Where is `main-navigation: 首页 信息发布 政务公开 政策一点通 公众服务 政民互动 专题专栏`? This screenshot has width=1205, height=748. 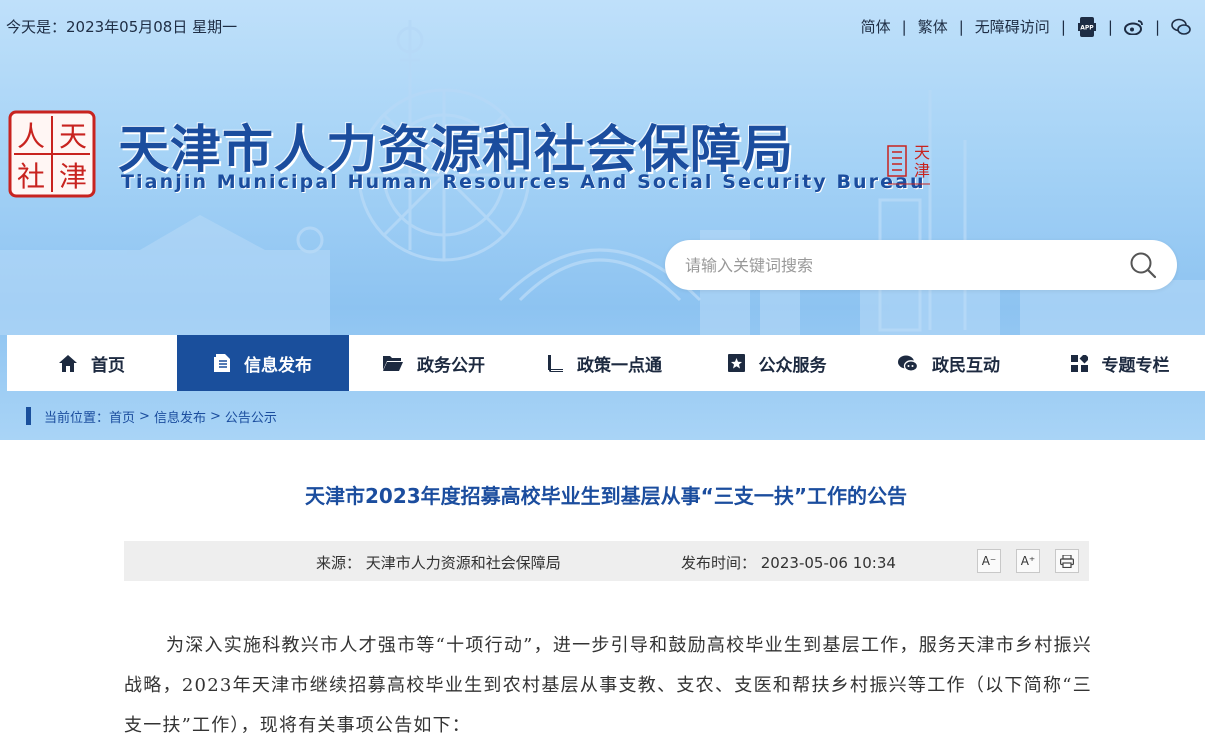
main-navigation: 首页 信息发布 政务公开 政策一点通 公众服务 政民互动 专题专栏 is located at coordinates (606, 363).